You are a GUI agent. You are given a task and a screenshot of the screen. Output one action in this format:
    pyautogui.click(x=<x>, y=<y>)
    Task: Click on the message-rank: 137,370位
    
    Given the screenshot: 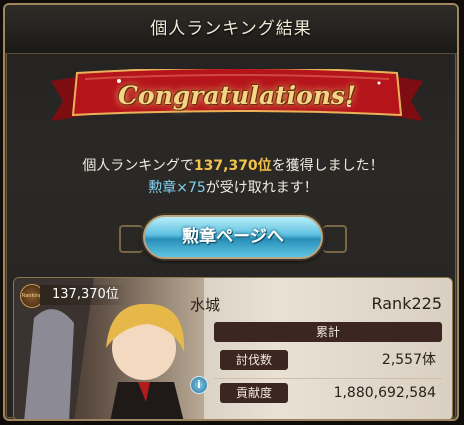 What is the action you would take?
    pyautogui.click(x=232, y=166)
    